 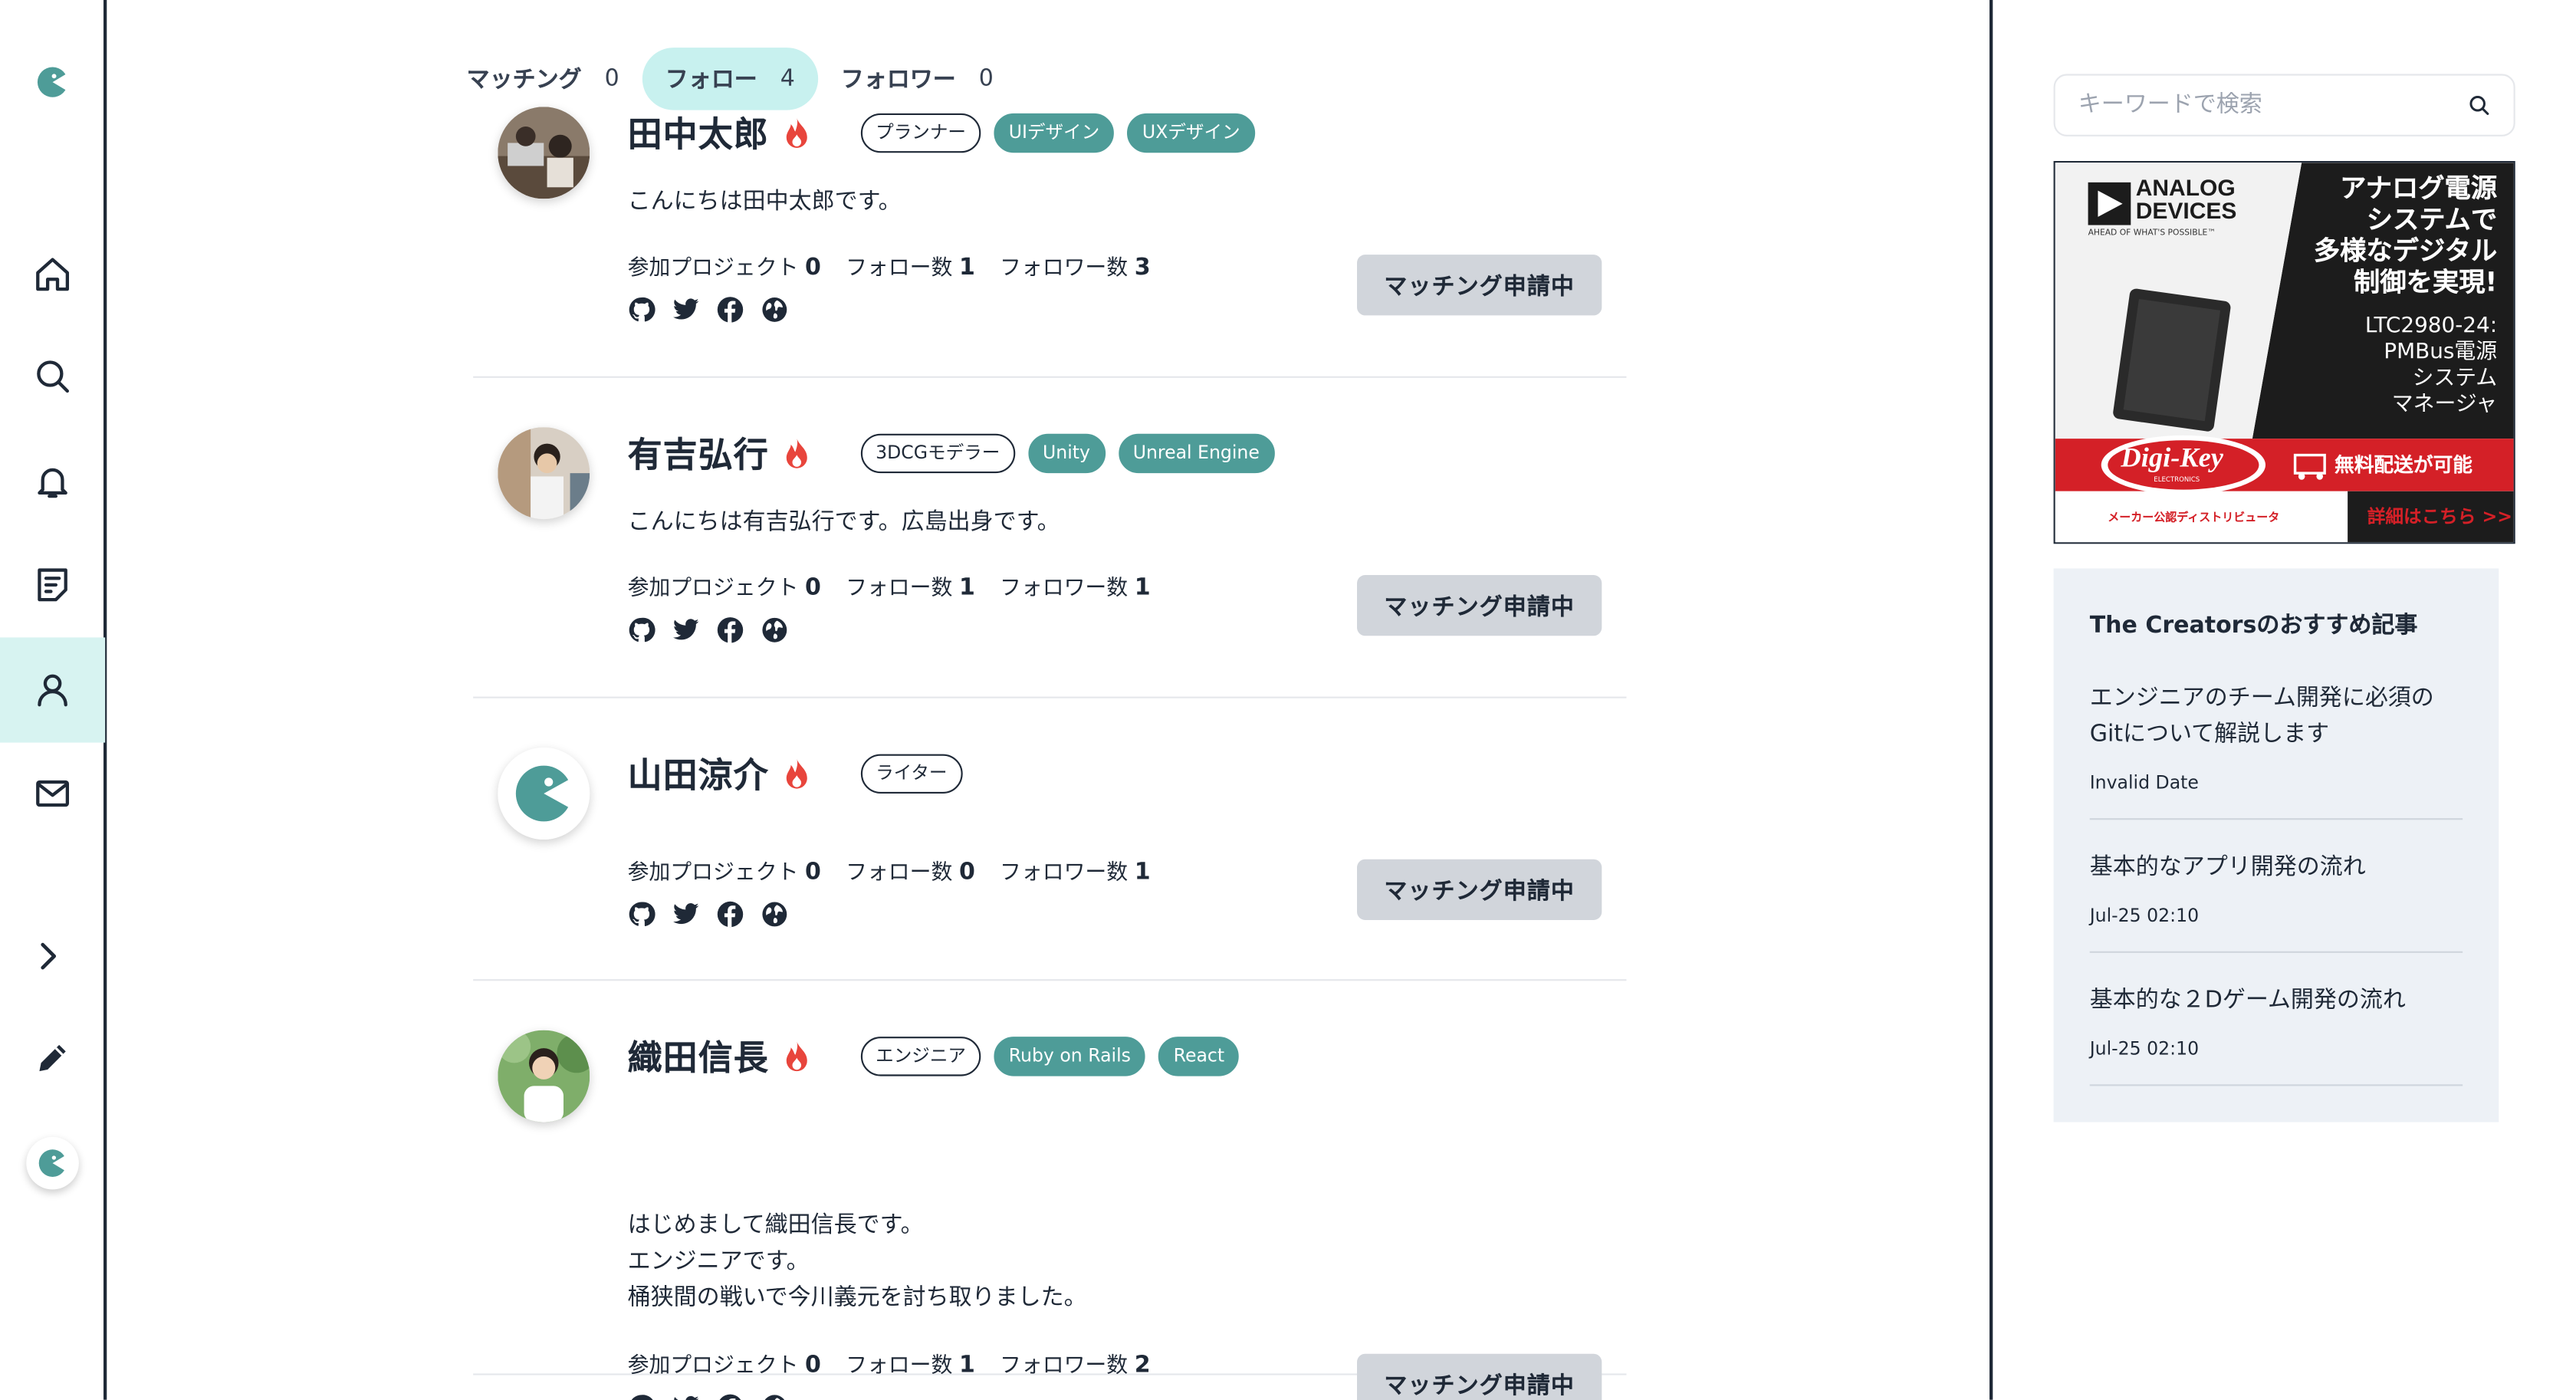 What do you see at coordinates (53, 1057) in the screenshot?
I see `pencil-icon` at bounding box center [53, 1057].